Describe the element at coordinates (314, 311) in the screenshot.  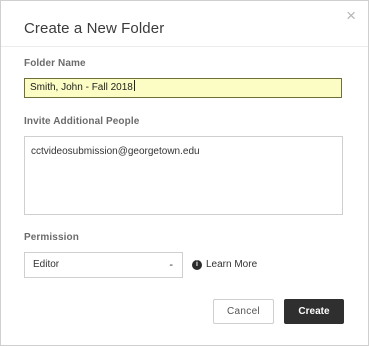
I see `create-button: Create` at that location.